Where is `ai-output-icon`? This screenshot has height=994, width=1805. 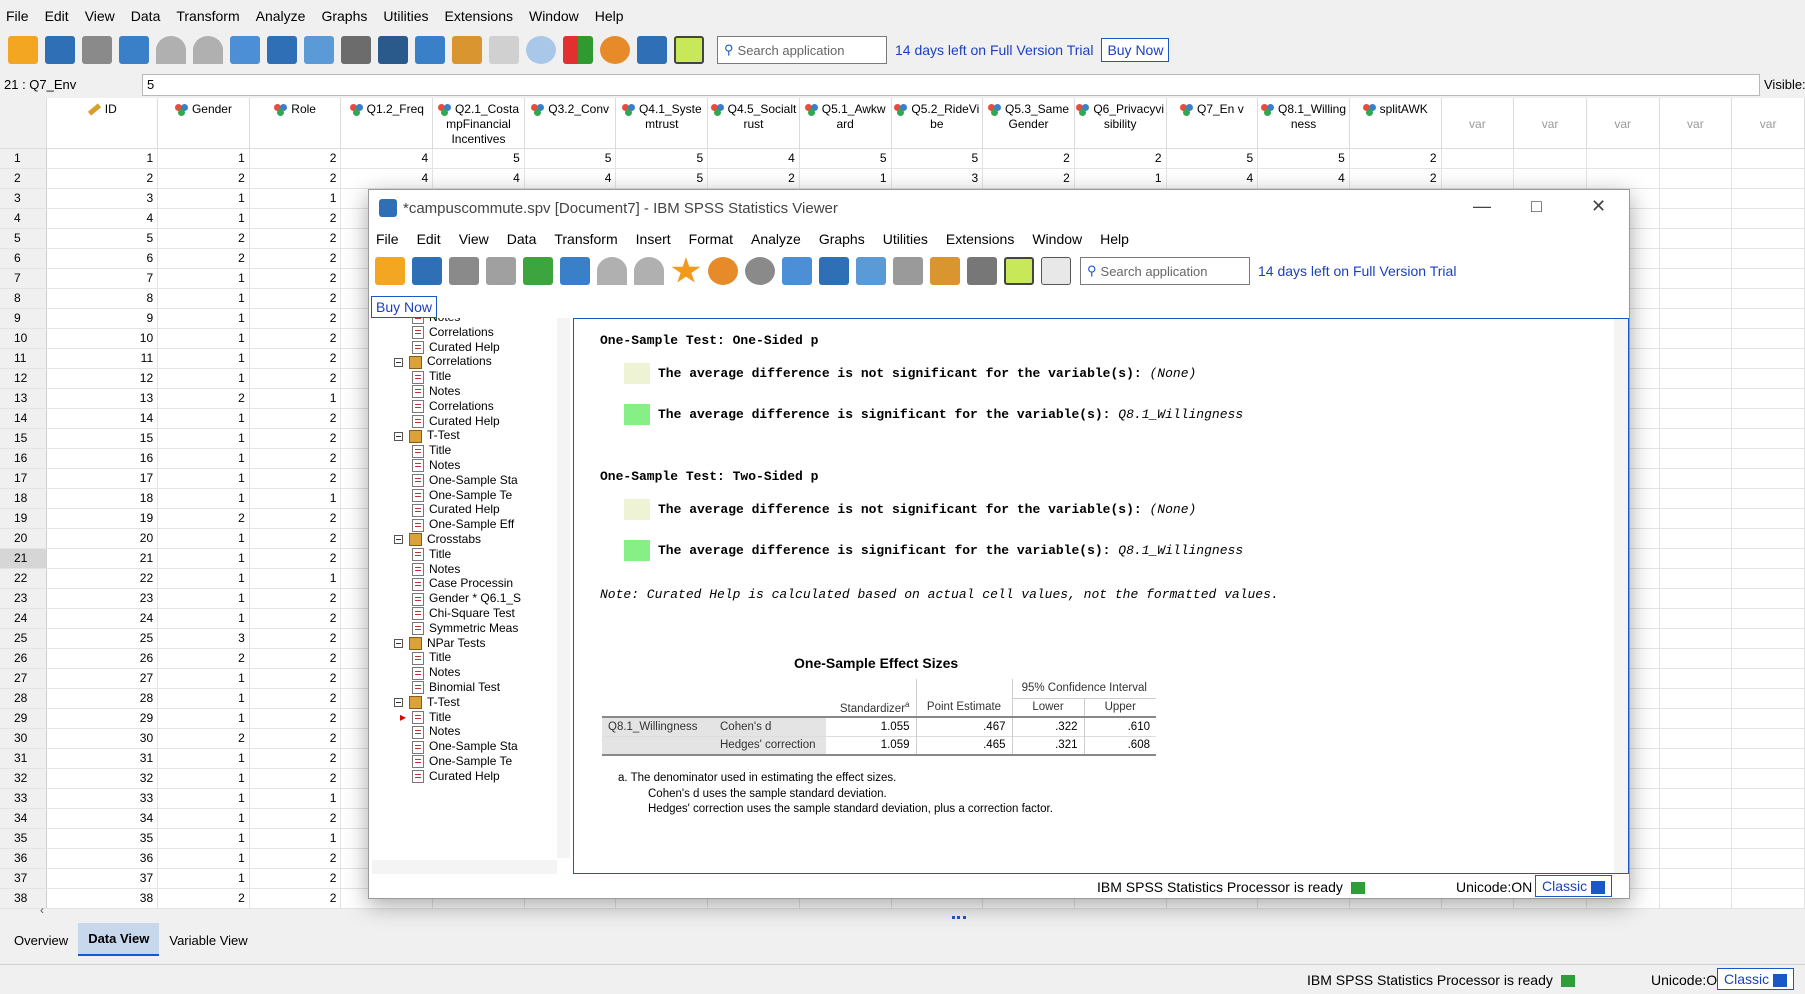 ai-output-icon is located at coordinates (1056, 271).